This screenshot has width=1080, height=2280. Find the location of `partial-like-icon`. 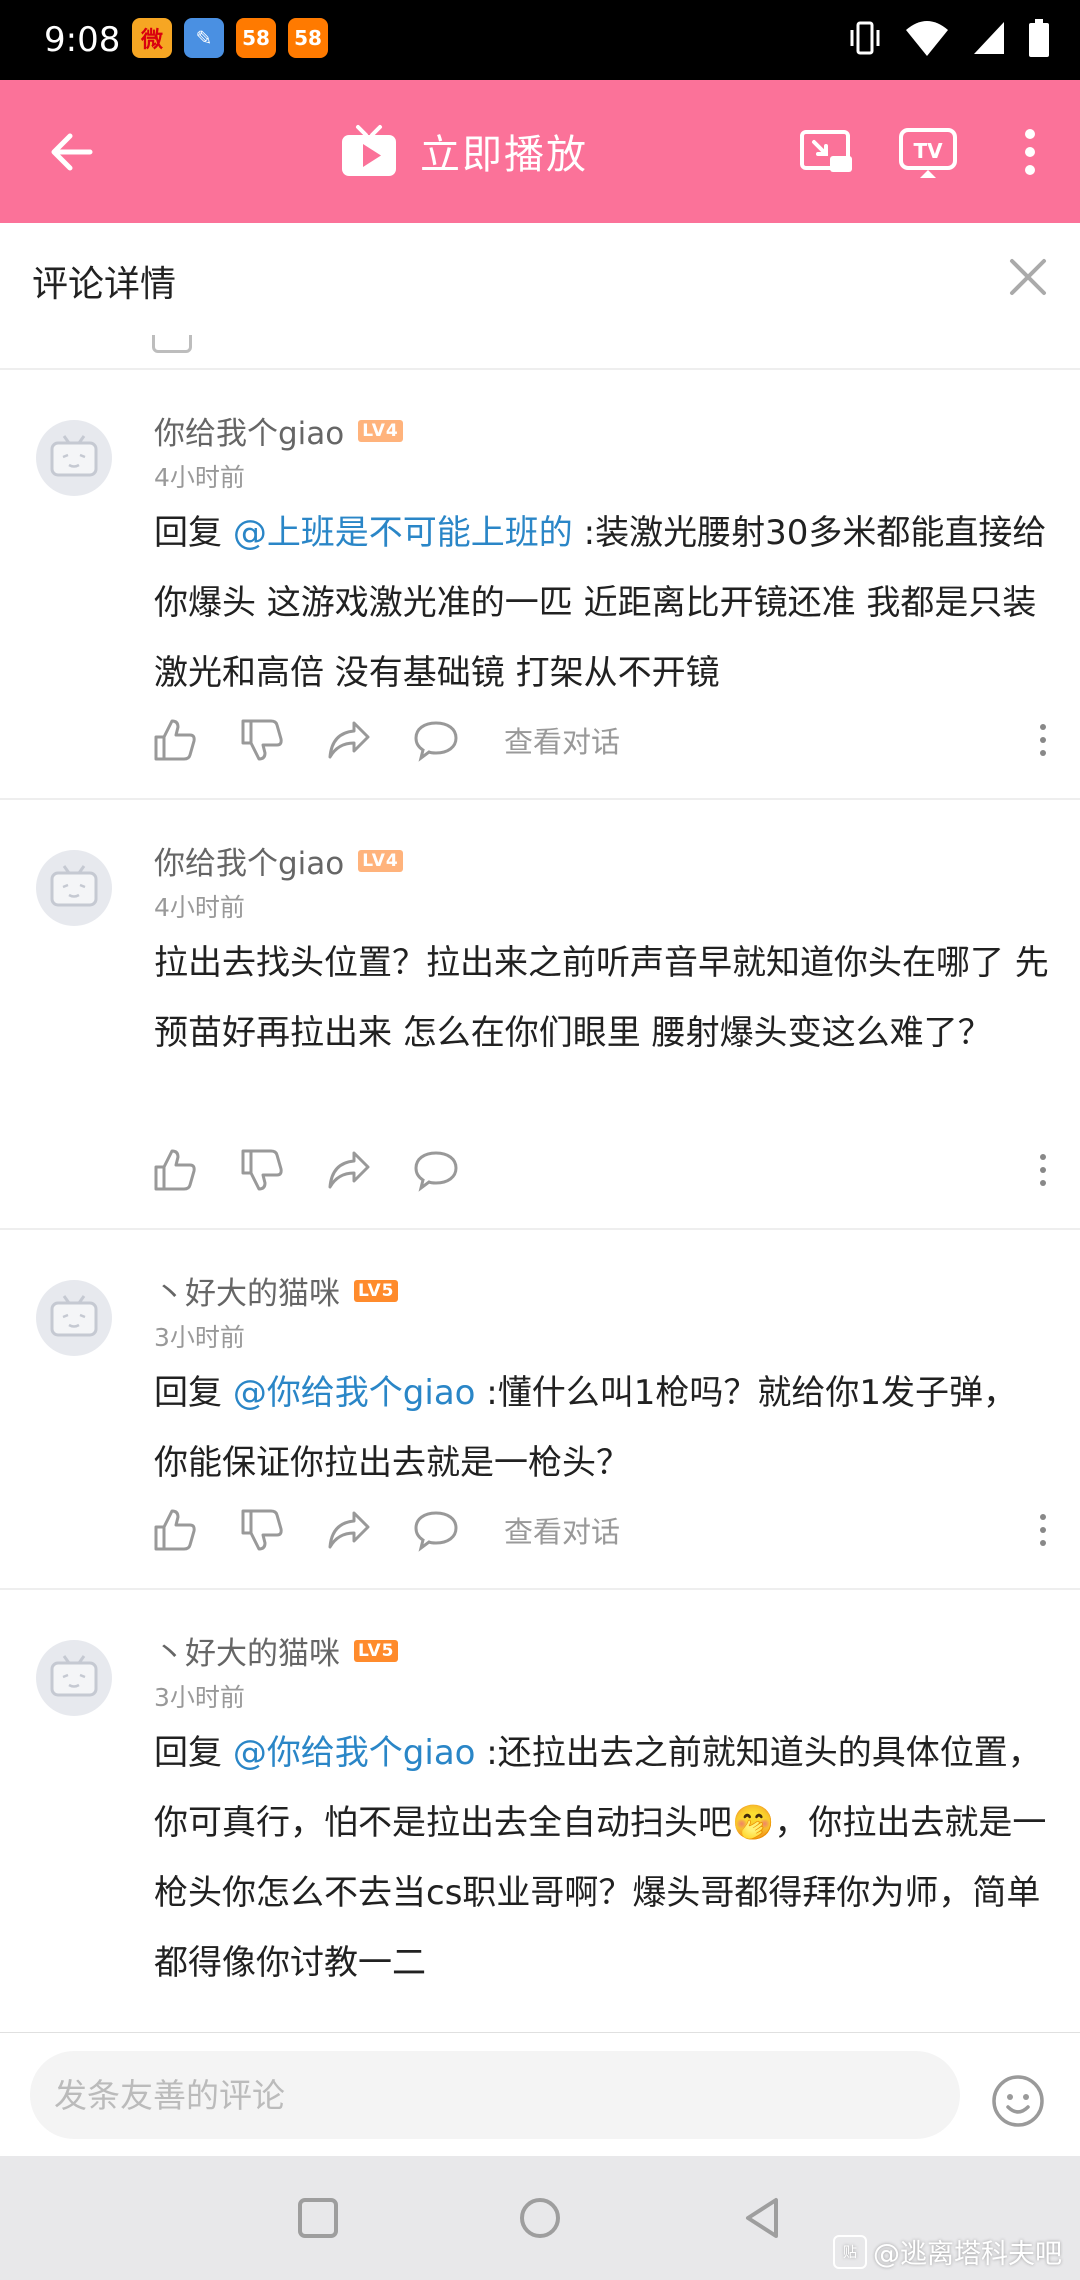

partial-like-icon is located at coordinates (172, 344).